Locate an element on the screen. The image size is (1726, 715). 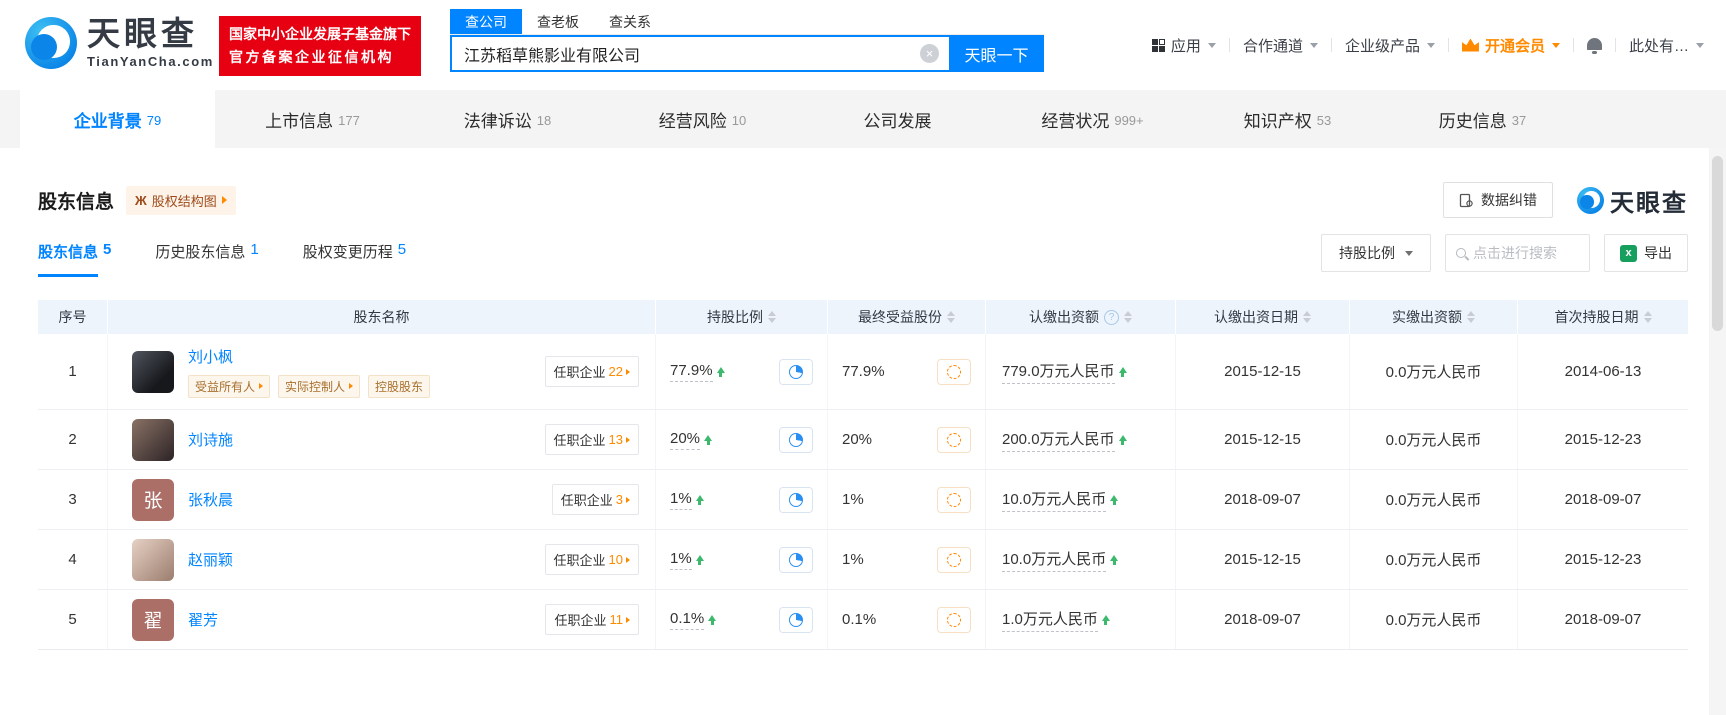
ratio-filter-dropdown: 持股比例 is located at coordinates (1376, 253).